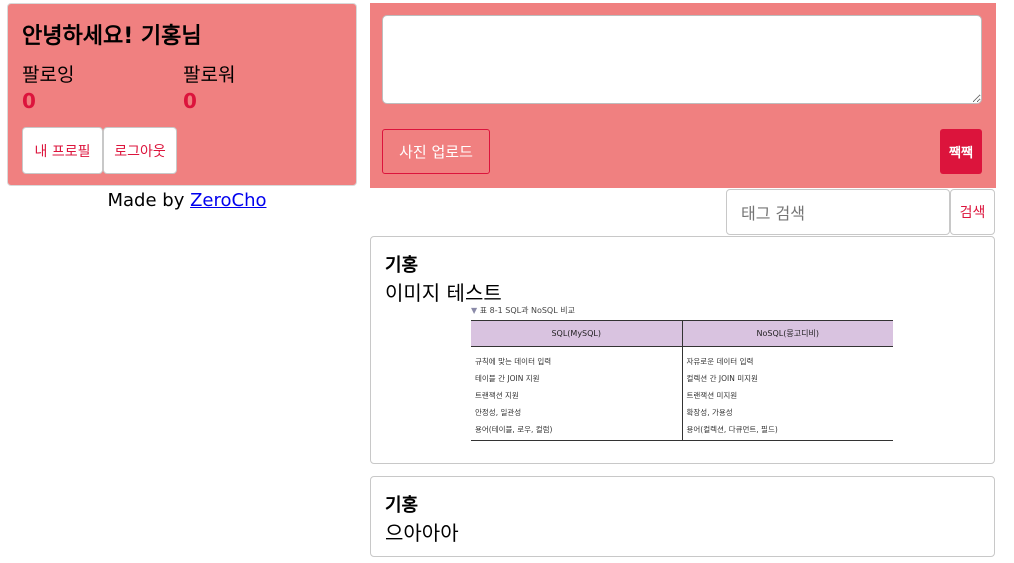 The height and width of the screenshot is (563, 1014). I want to click on greeting-text: 안녕하세요! 기홍님, so click(112, 36).